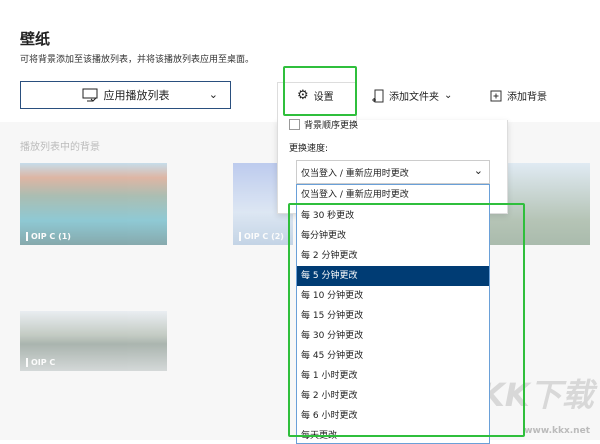 This screenshot has height=444, width=600. Describe the element at coordinates (331, 126) in the screenshot. I see `shuffle-label: 背景顺序更换` at that location.